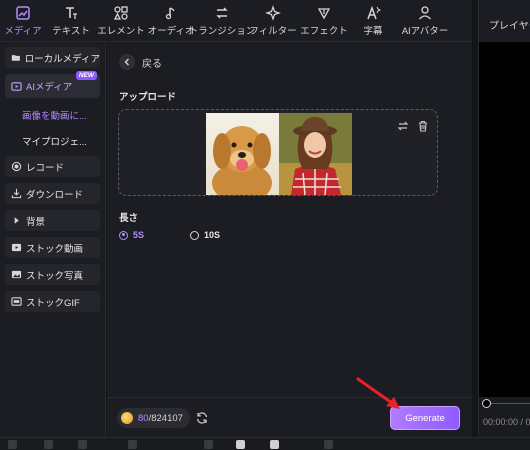 Image resolution: width=530 pixels, height=450 pixels. Describe the element at coordinates (120, 13) in the screenshot. I see `elements-icon` at that location.